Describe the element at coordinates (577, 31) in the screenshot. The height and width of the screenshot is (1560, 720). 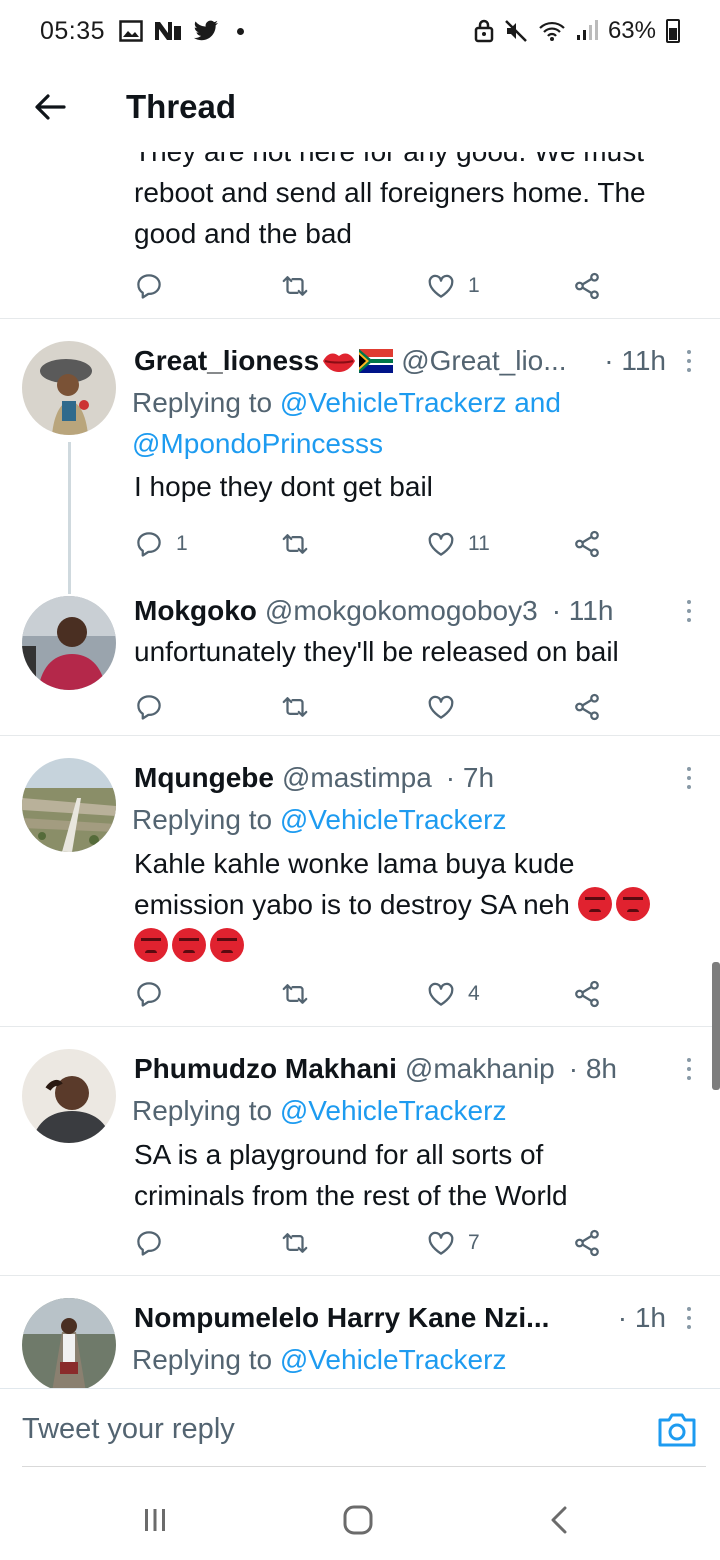
I see `system-icons: 63%` at that location.